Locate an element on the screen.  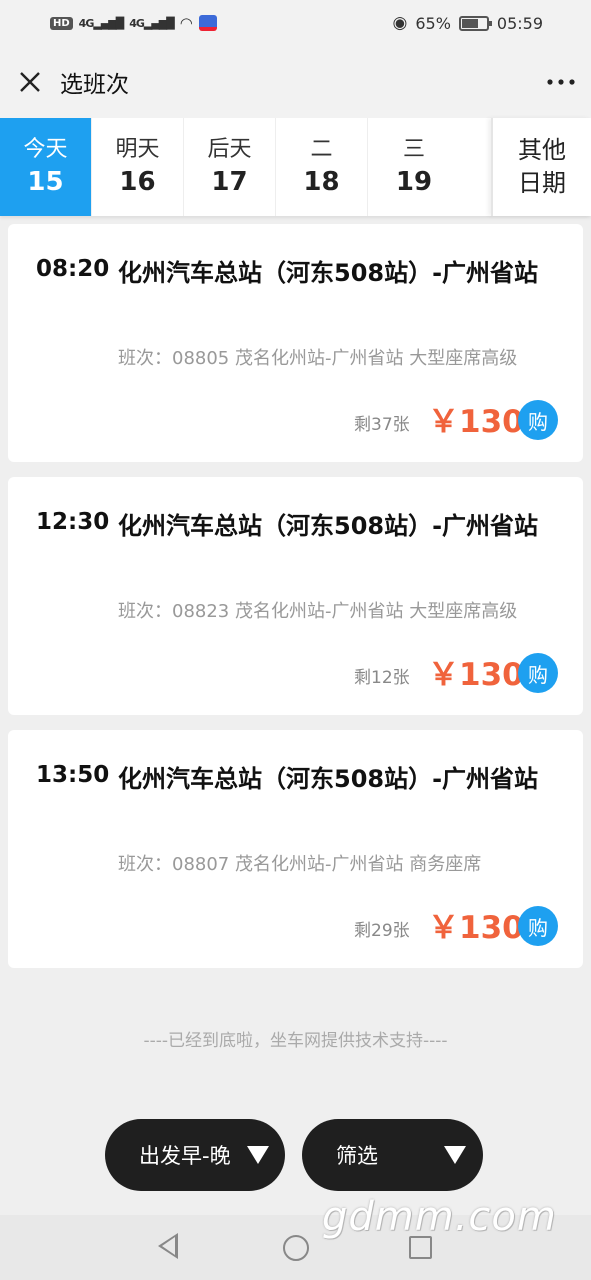
page-title: 选班次 is located at coordinates (94, 85).